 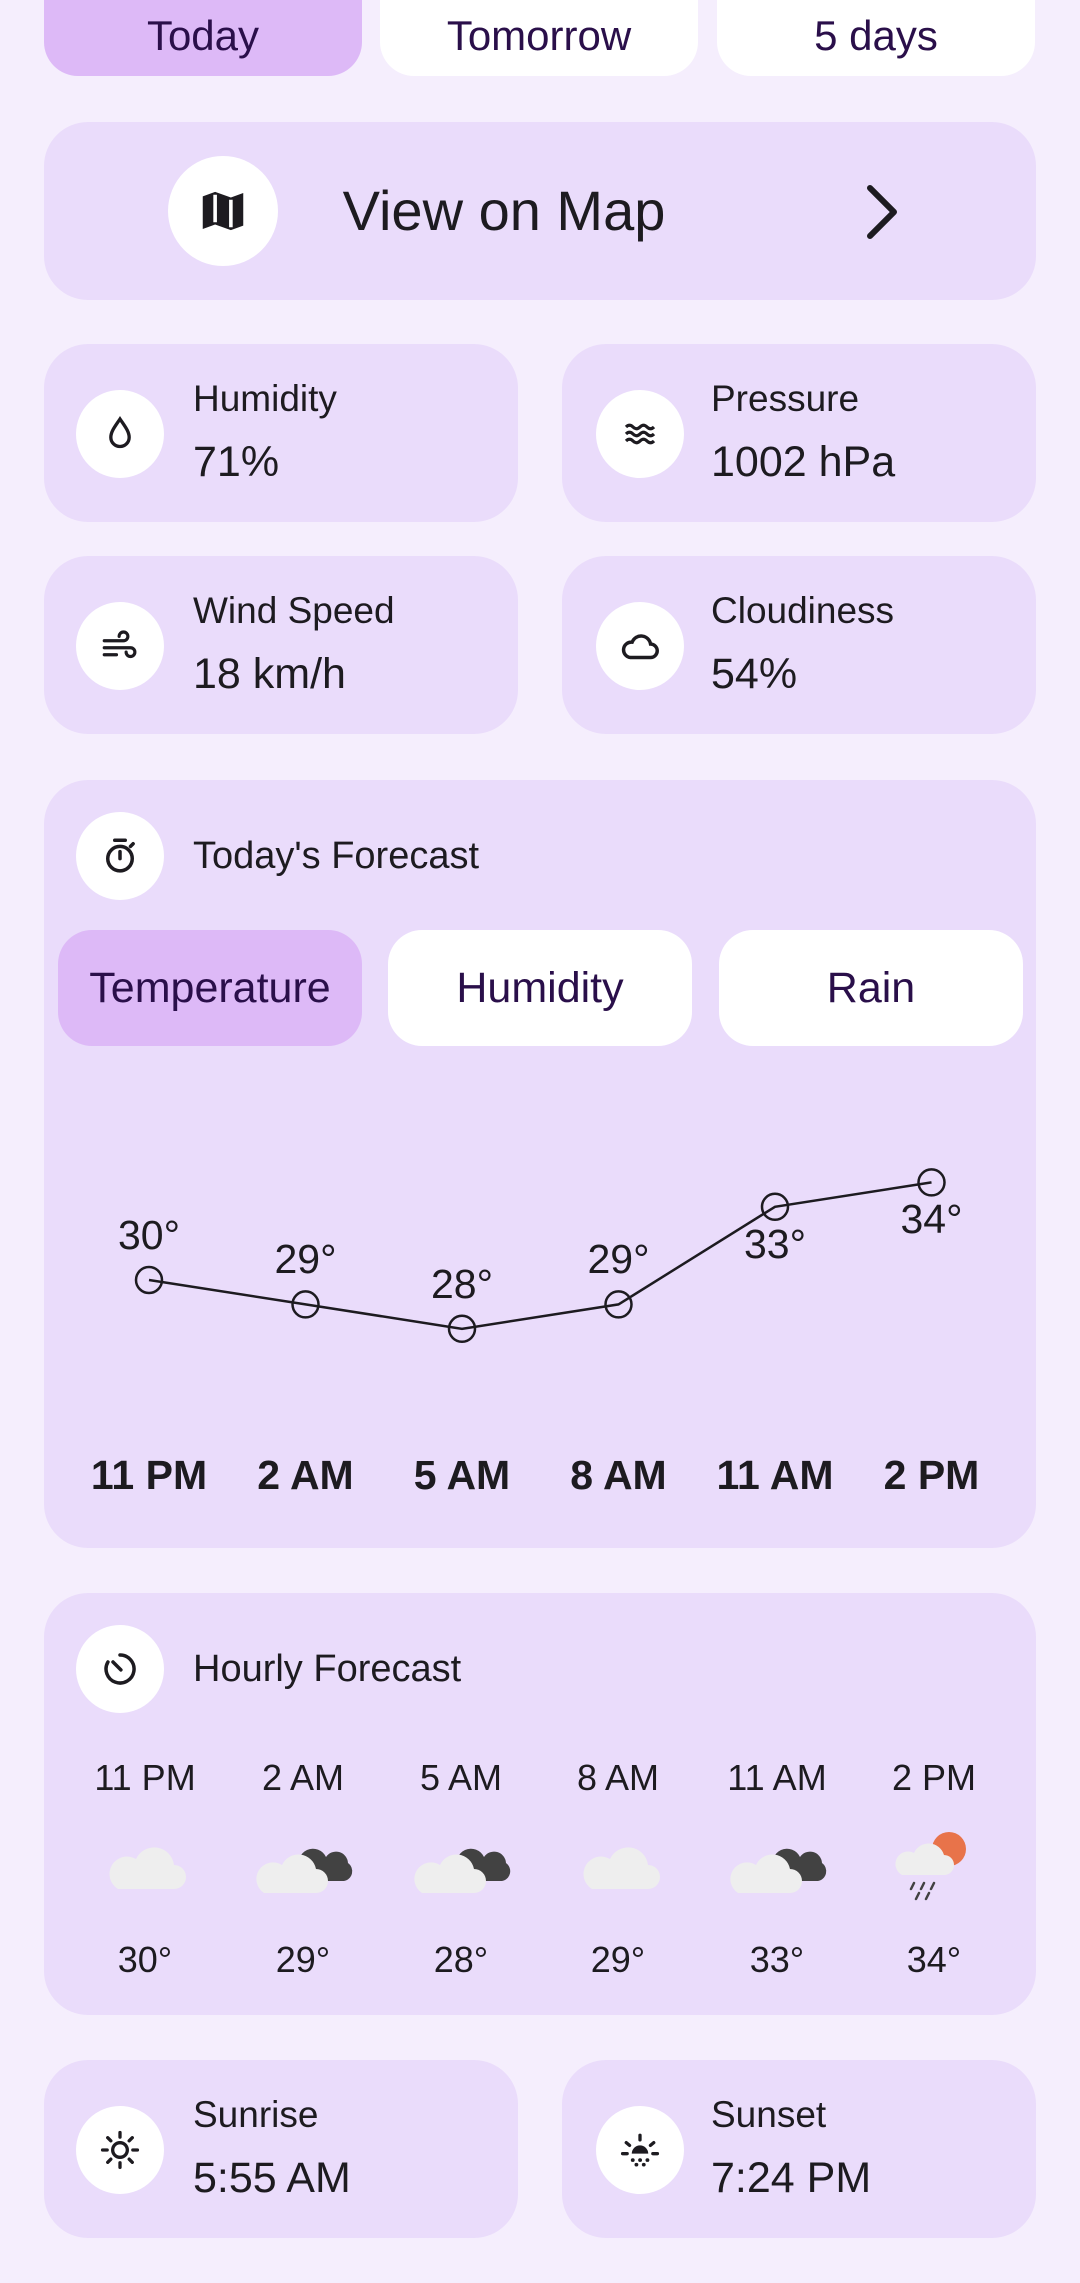 What do you see at coordinates (934, 1777) in the screenshot?
I see `hour-time: 2 PM` at bounding box center [934, 1777].